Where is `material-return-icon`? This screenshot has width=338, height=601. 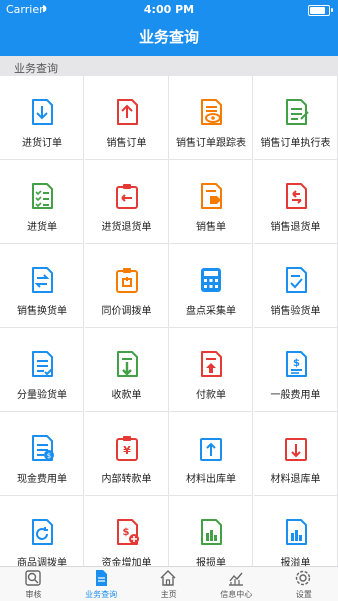 material-return-icon is located at coordinates (296, 448).